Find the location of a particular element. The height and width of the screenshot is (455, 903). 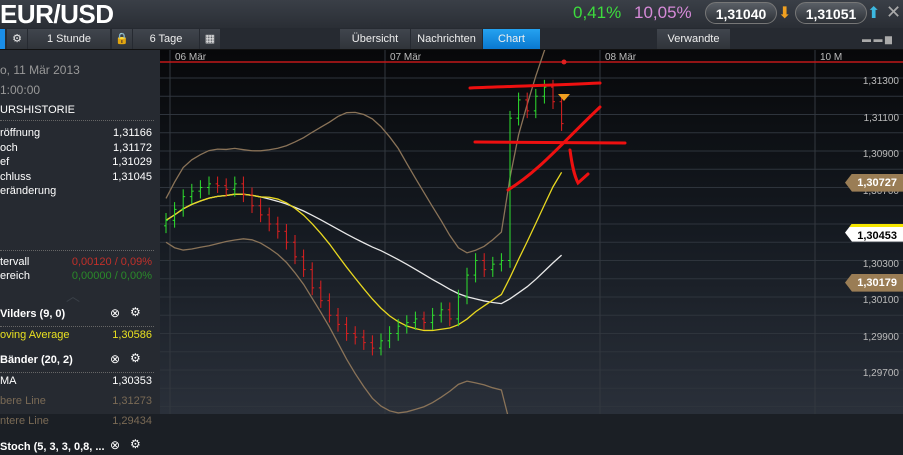

bollinger-lower-line is located at coordinates (337, 326).